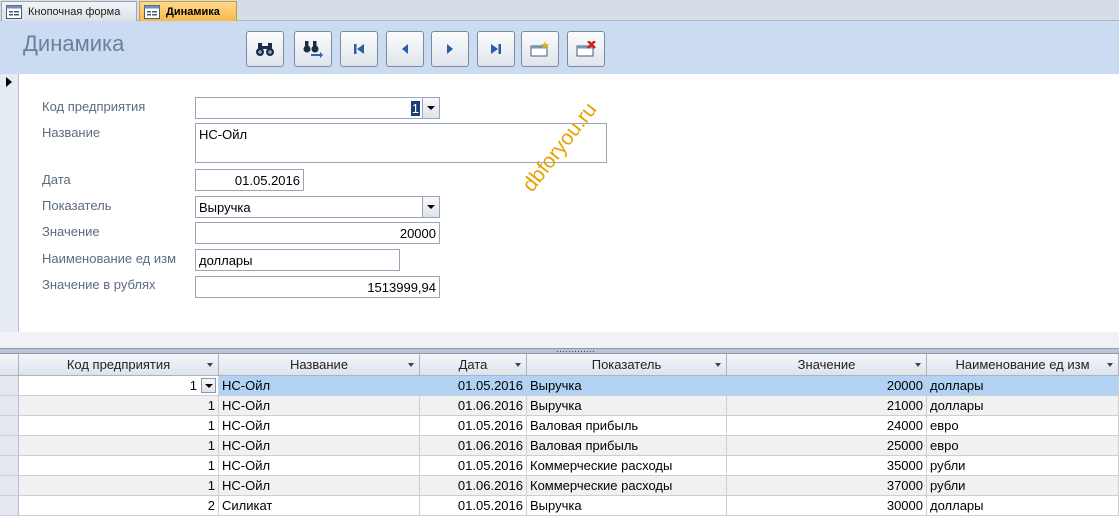  Describe the element at coordinates (827, 506) in the screenshot. I see `cell-znachenie: 30000` at that location.